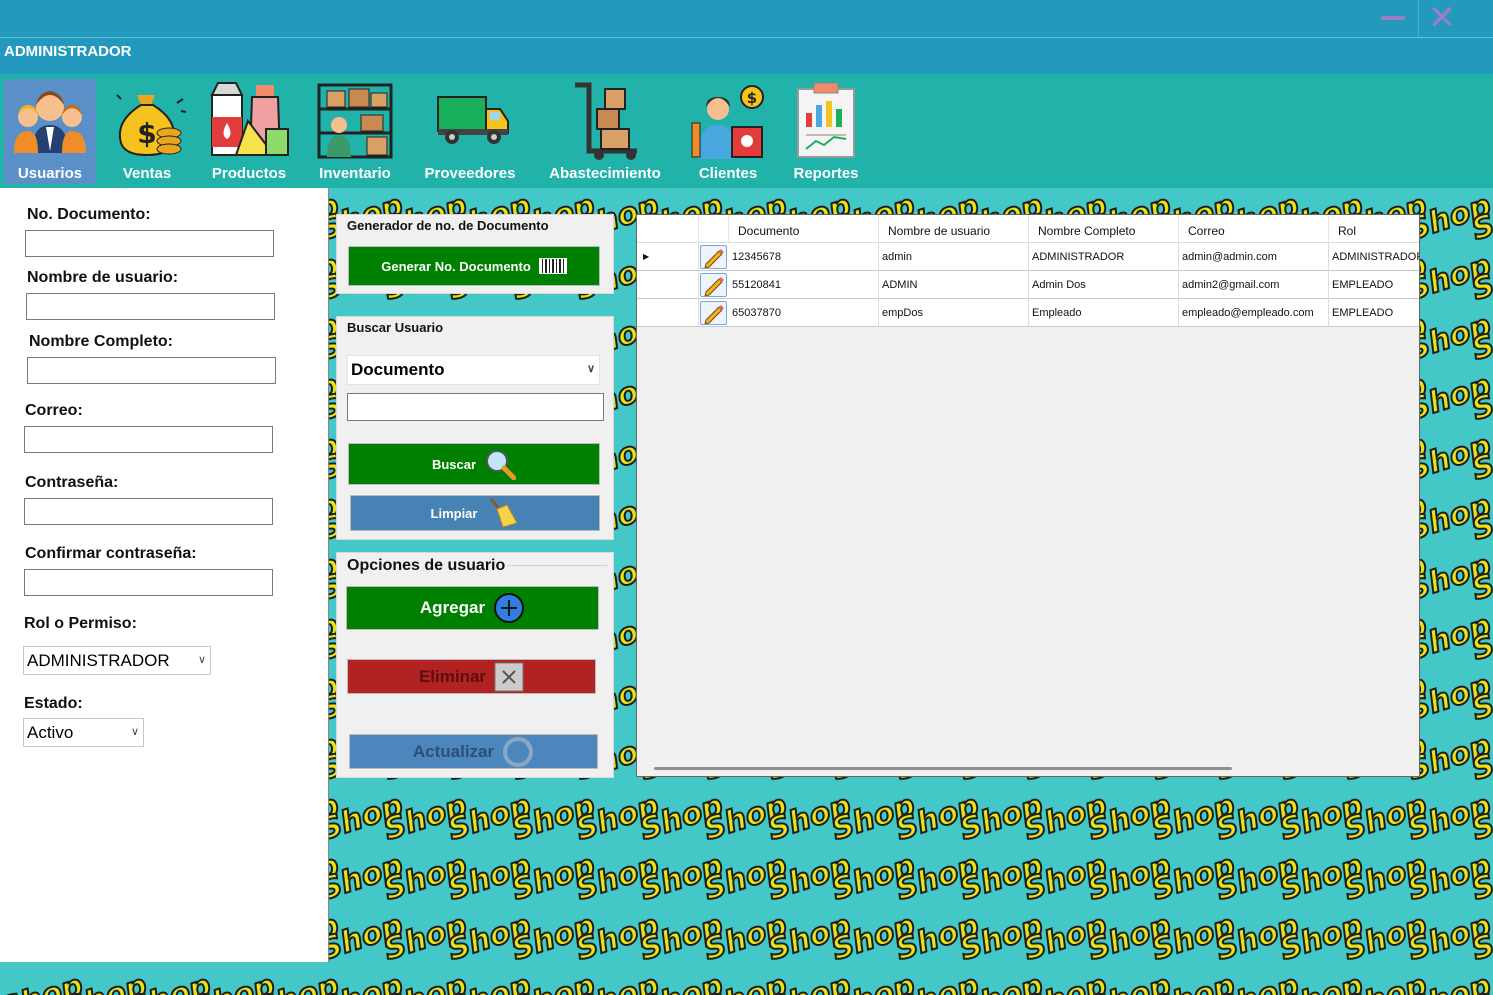 This screenshot has height=995, width=1493. Describe the element at coordinates (448, 225) in the screenshot. I see `generator-title: Generador de no. de Documento` at that location.